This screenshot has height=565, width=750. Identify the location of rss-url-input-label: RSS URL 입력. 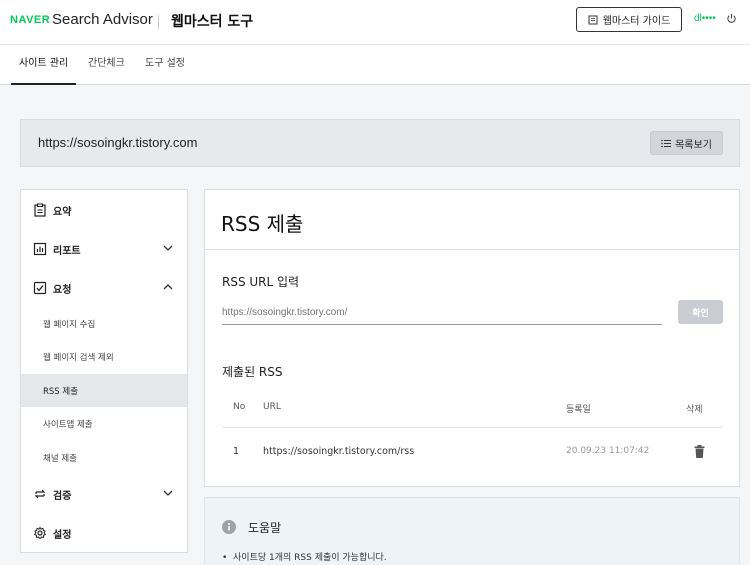
(261, 282).